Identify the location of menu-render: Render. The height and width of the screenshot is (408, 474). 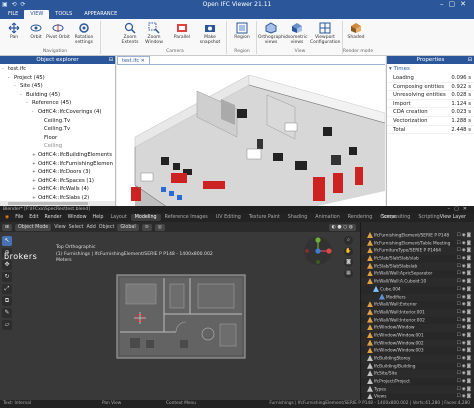
(53, 217).